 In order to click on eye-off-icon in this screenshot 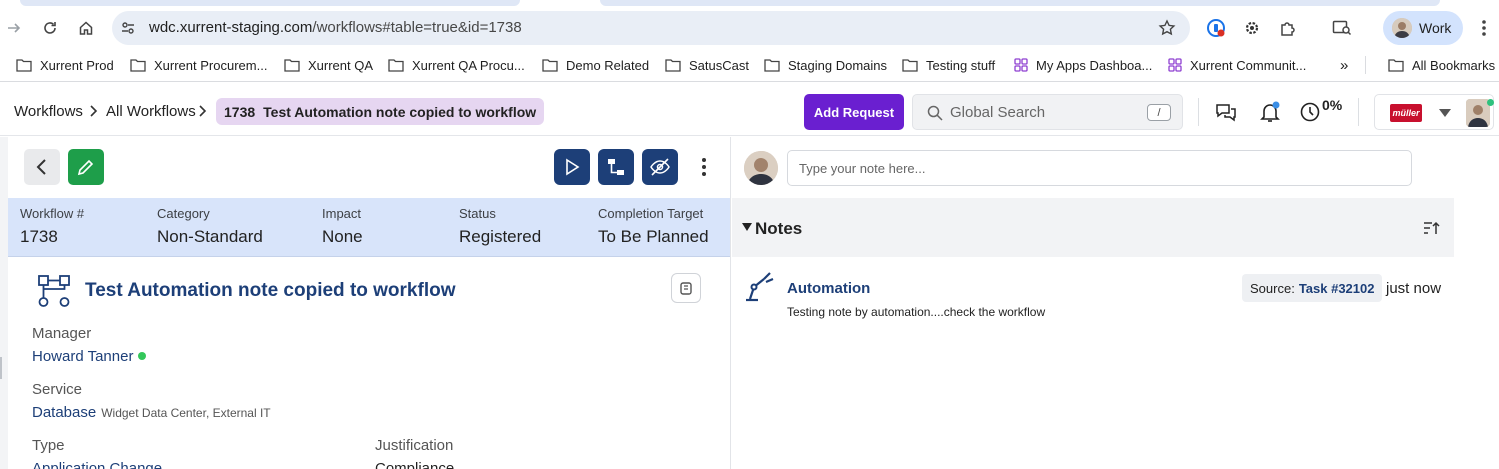, I will do `click(660, 167)`.